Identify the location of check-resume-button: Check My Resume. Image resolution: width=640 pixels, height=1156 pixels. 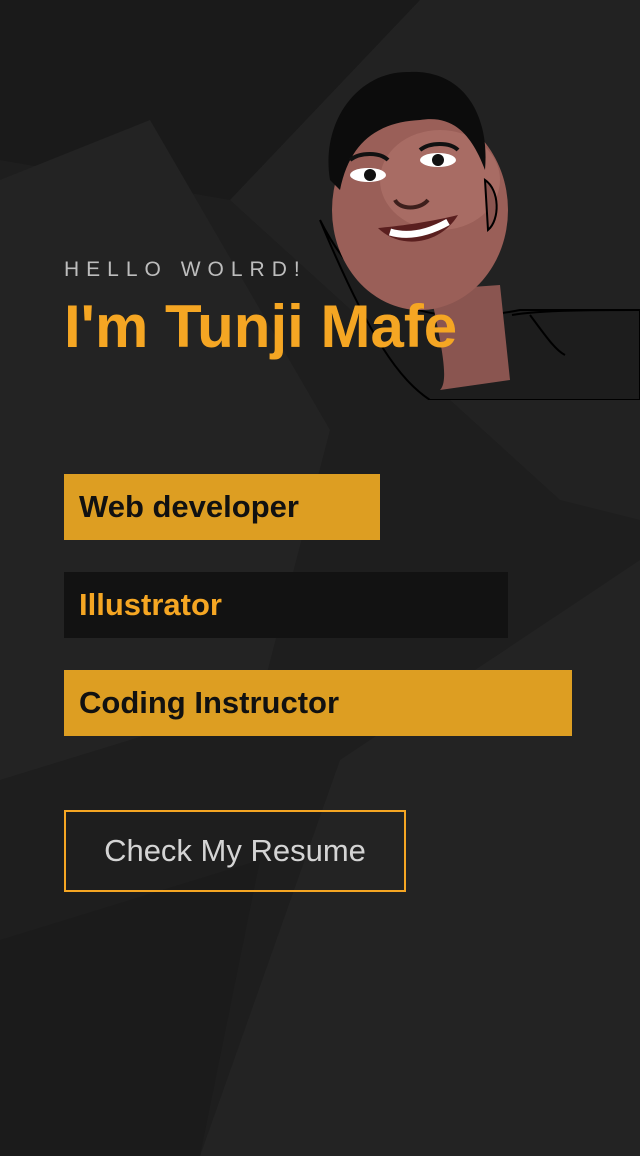
(235, 851).